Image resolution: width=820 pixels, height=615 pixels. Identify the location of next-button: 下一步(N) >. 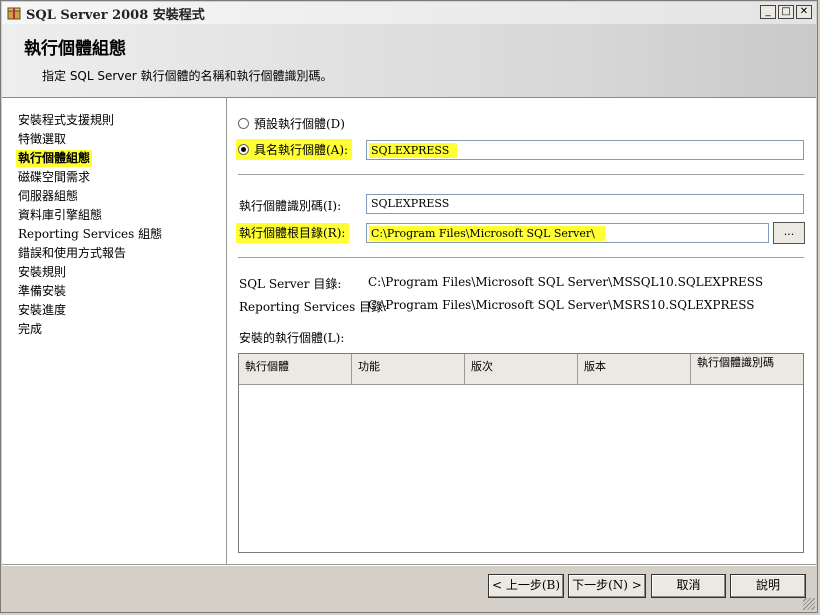
(607, 586).